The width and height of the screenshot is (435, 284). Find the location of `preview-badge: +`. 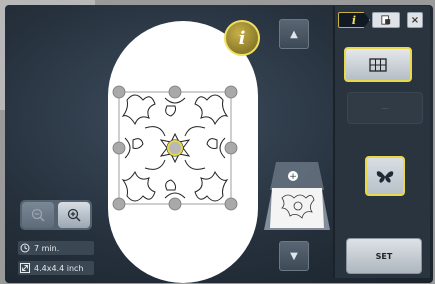

preview-badge: + is located at coordinates (293, 177).